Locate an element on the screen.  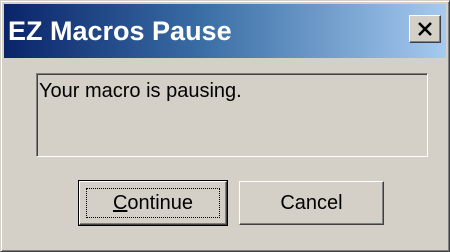
continue-label-rest: ontinue is located at coordinates (160, 202).